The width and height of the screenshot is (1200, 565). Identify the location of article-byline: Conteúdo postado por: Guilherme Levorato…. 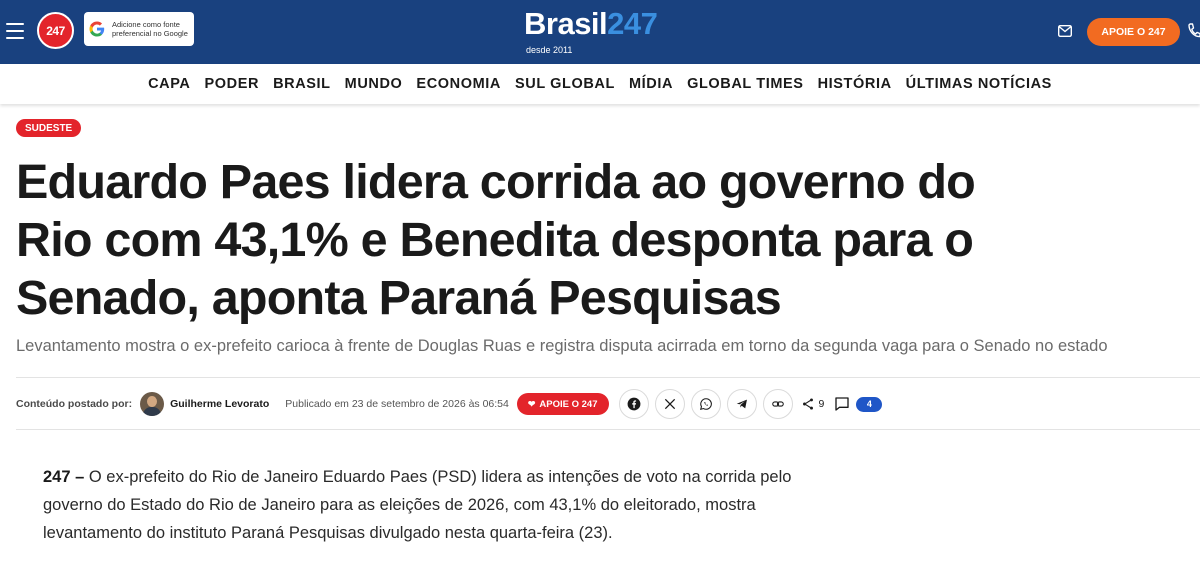
(449, 404).